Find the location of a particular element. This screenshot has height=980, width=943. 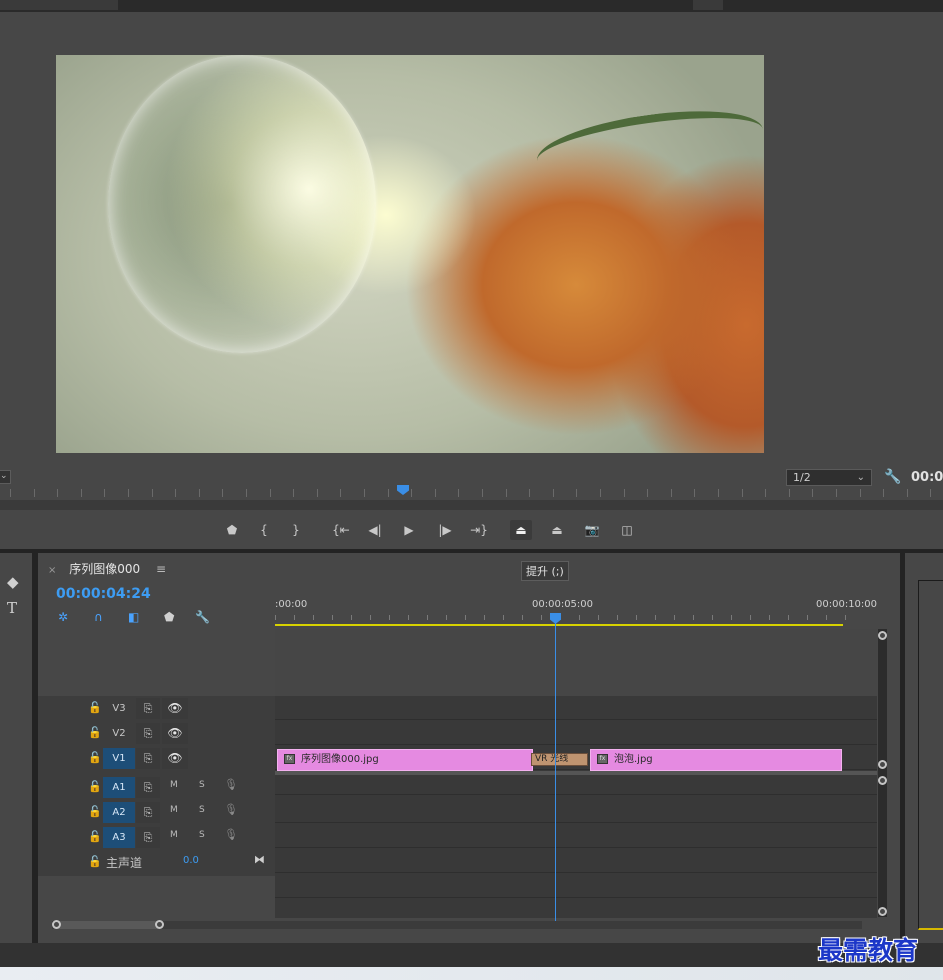

mark-out-button: } is located at coordinates (296, 530).